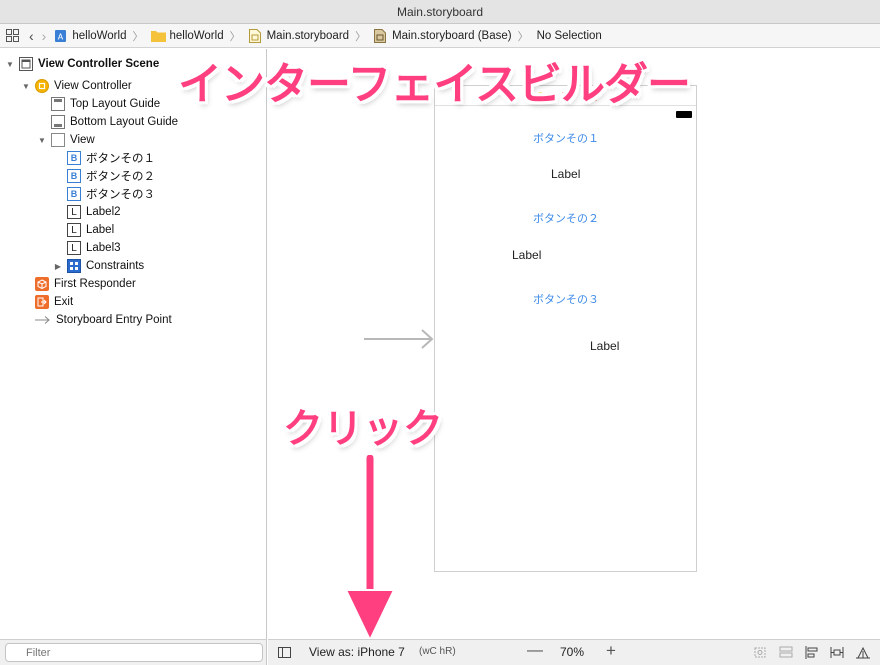 The width and height of the screenshot is (880, 665). I want to click on outline-label2-label: Label2, so click(103, 212).